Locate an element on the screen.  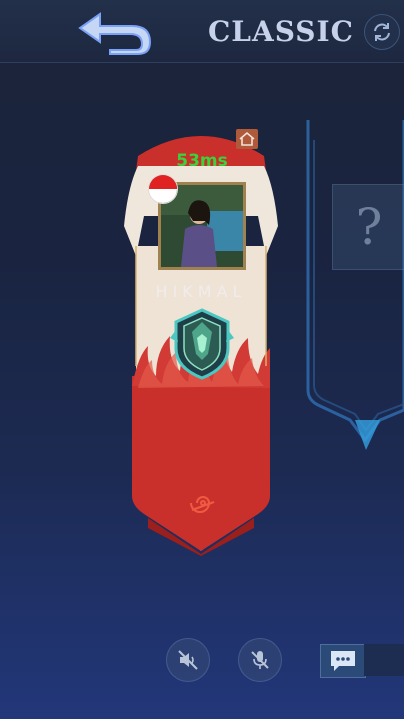
mute-speaker-button is located at coordinates (188, 660).